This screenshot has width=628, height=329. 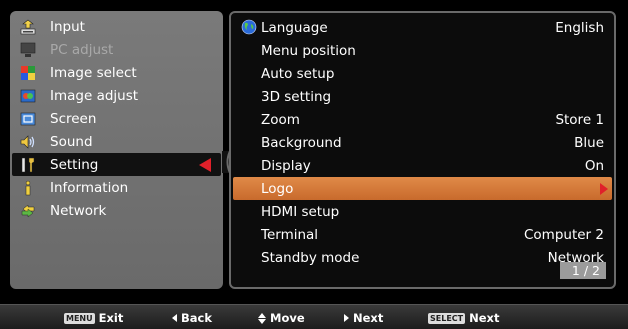 I want to click on globe-icon, so click(x=249, y=27).